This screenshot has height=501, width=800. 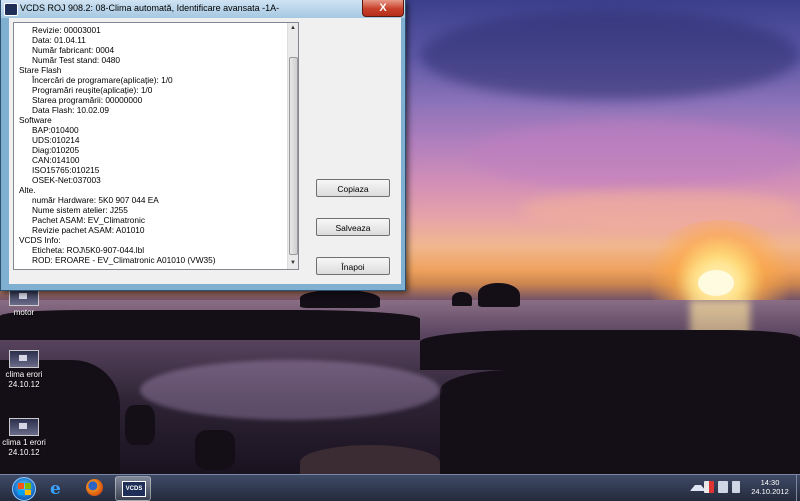 What do you see at coordinates (716, 283) in the screenshot?
I see `sun` at bounding box center [716, 283].